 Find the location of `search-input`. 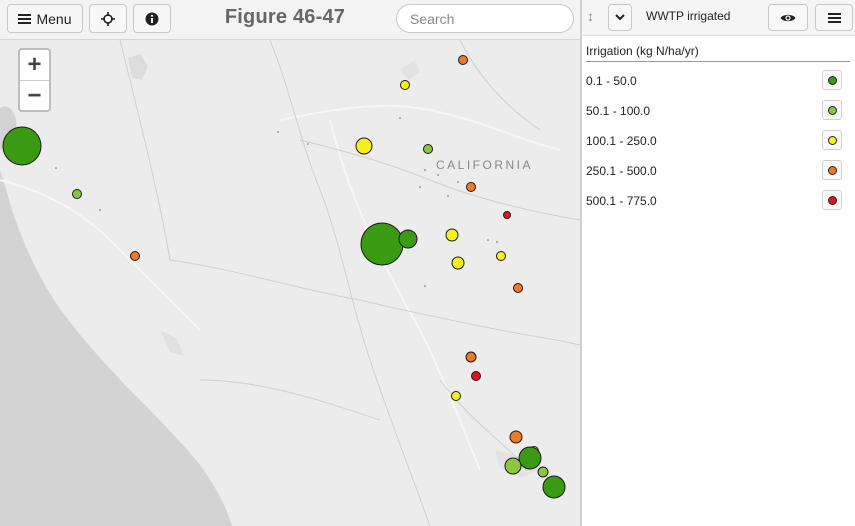

search-input is located at coordinates (485, 18).